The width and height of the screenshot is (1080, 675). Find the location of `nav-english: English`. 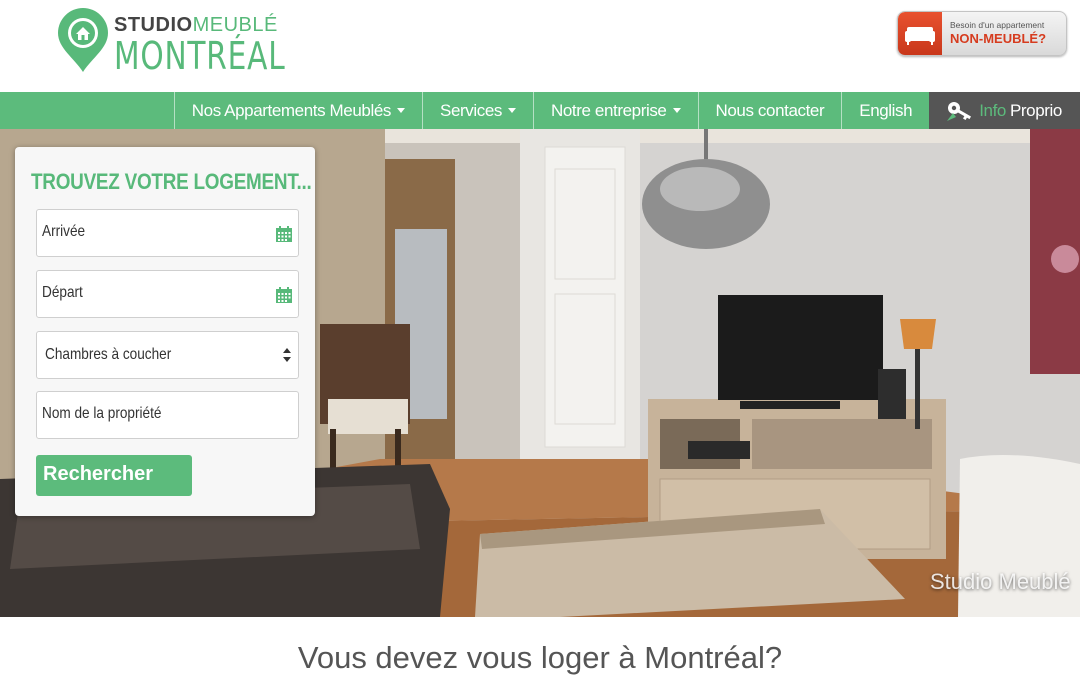

nav-english: English is located at coordinates (885, 110).